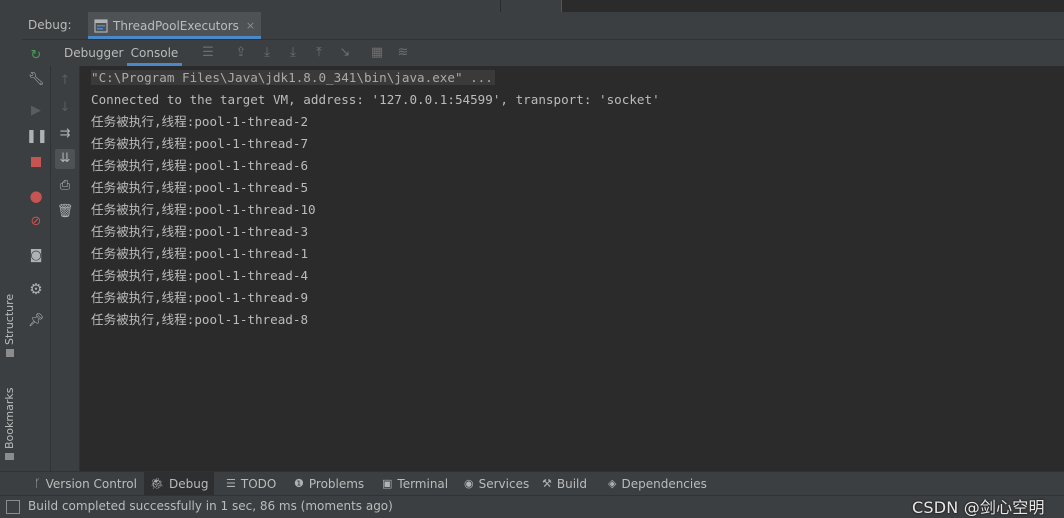 Image resolution: width=1064 pixels, height=518 pixels. I want to click on structure-icon, so click(9, 353).